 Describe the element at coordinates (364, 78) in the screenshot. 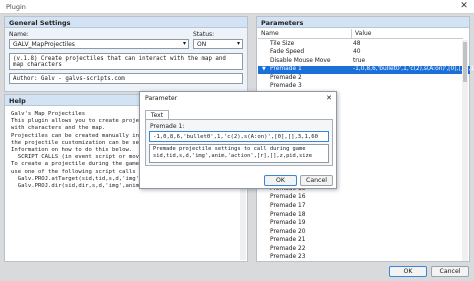

I see `parameter-row: Premade 2` at that location.